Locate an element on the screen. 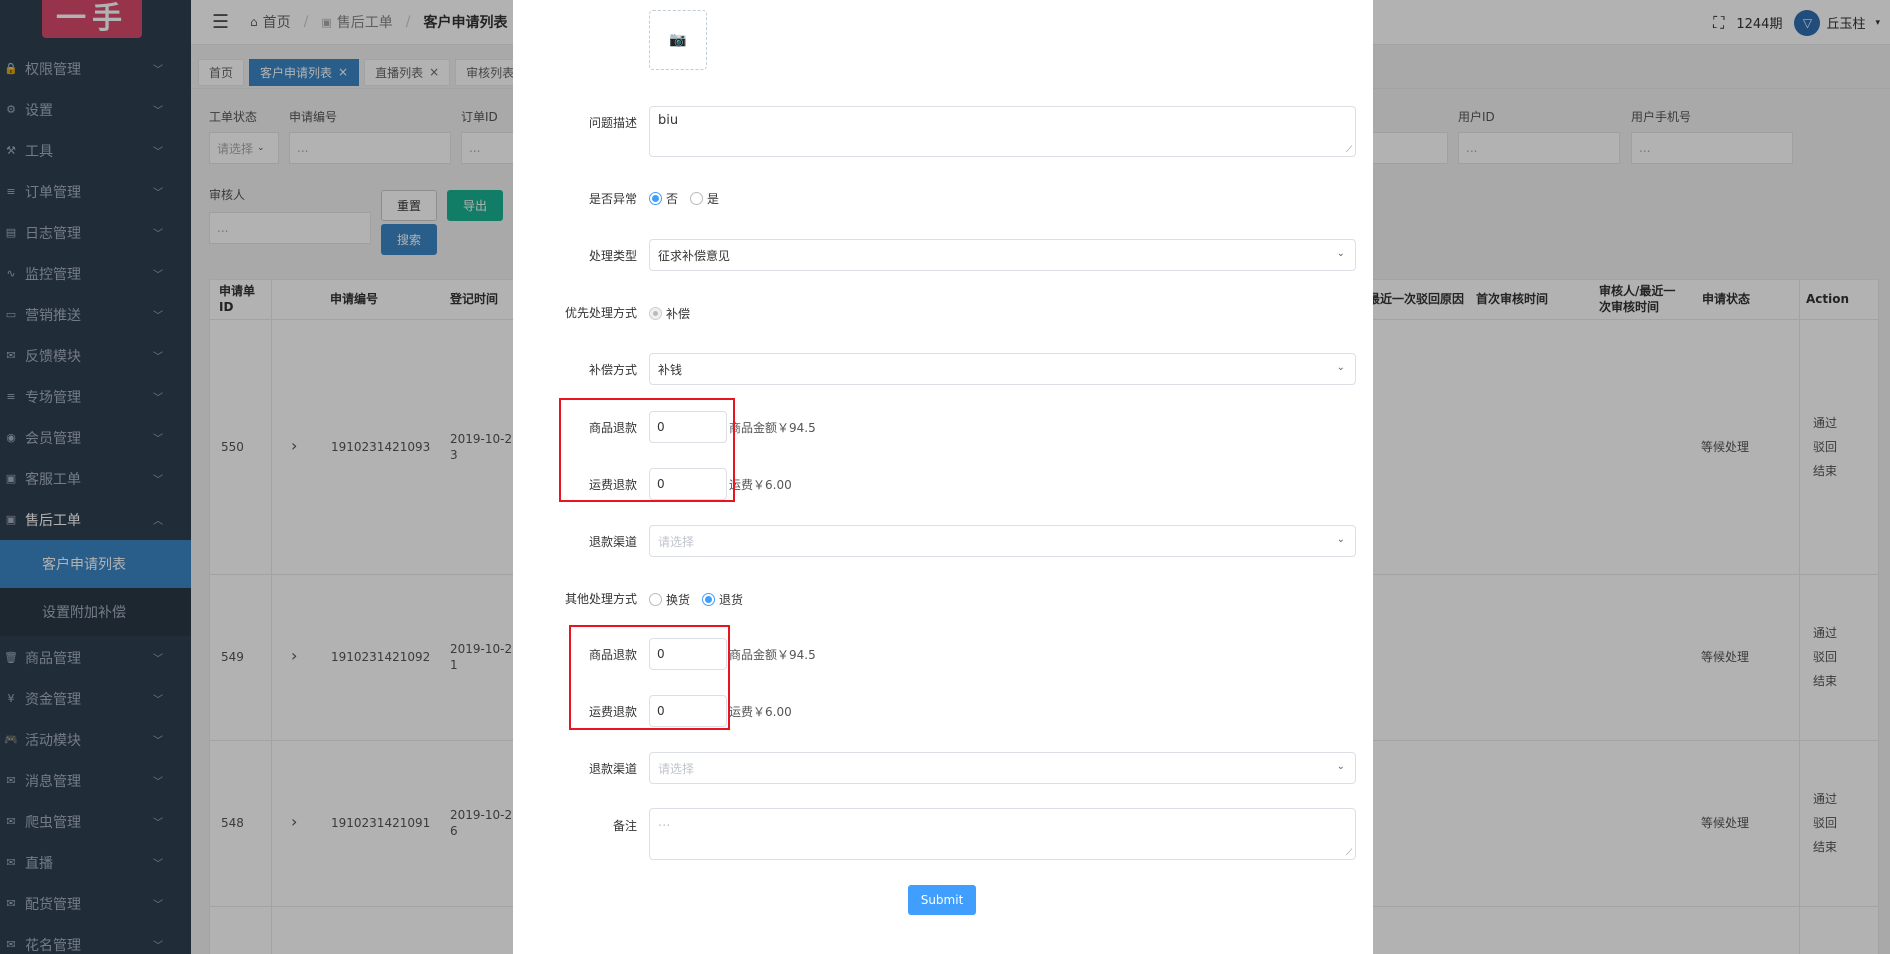  refund-channel-label: 退款渠道 is located at coordinates (612, 542).